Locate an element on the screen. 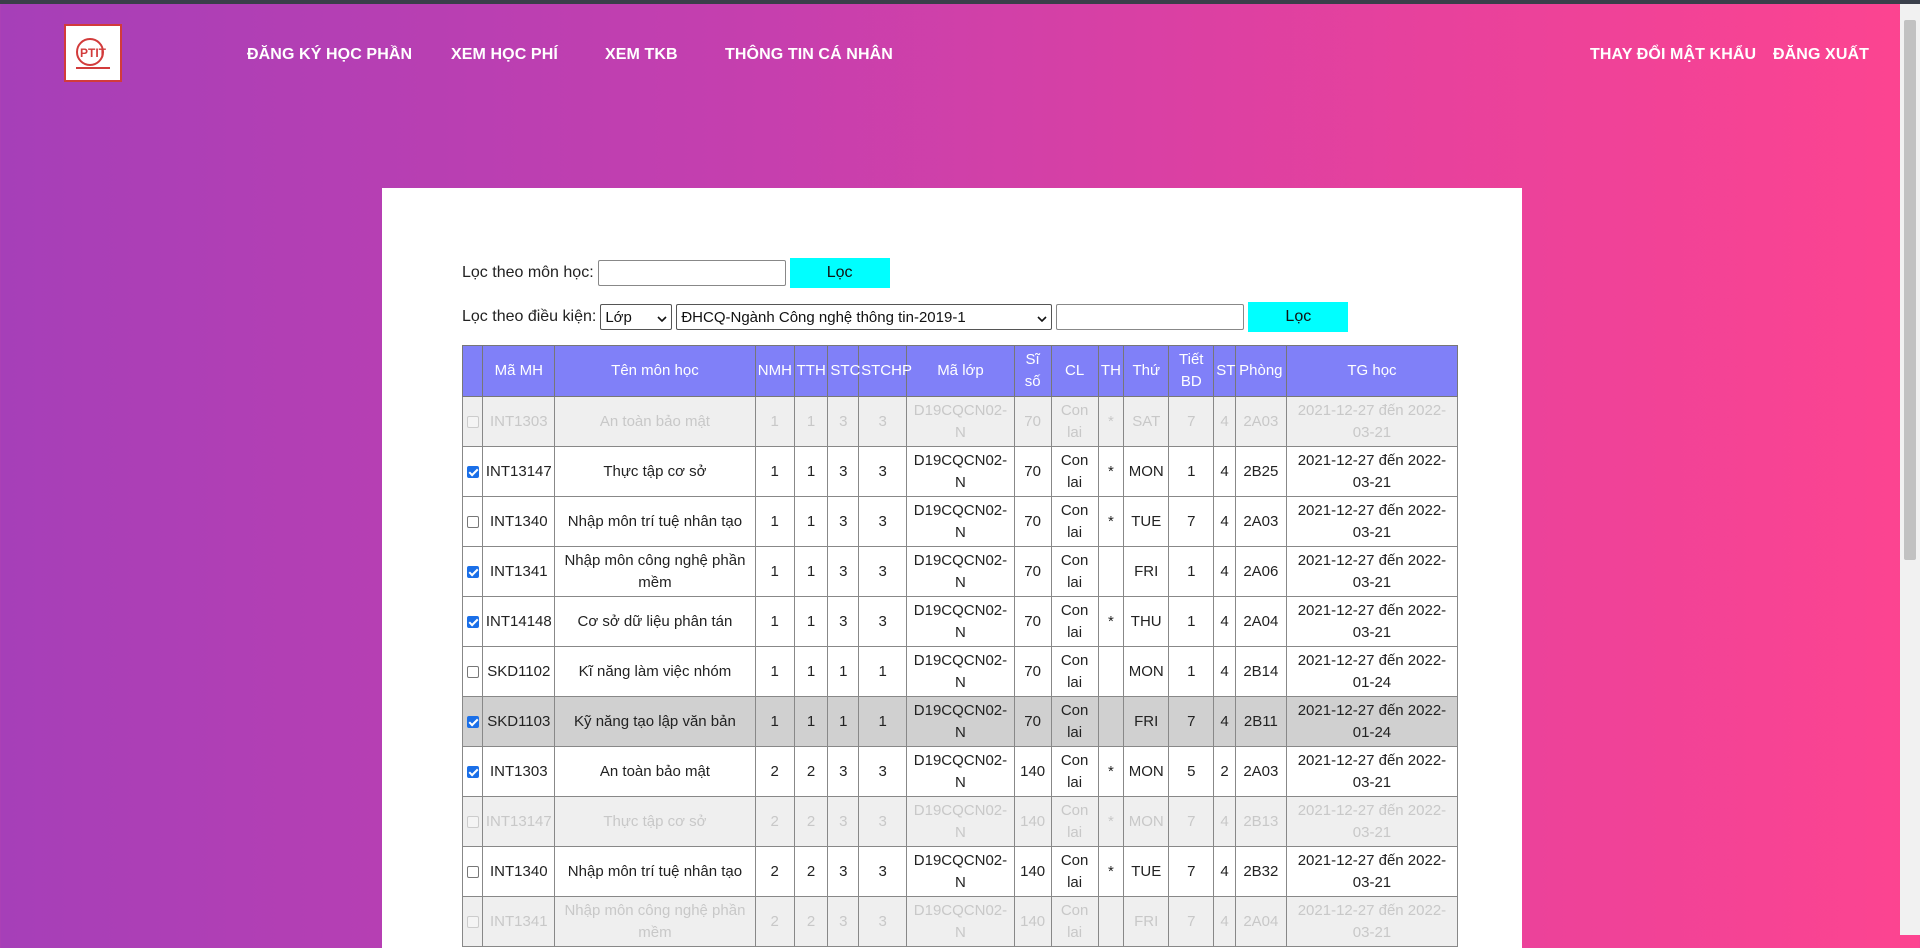 The height and width of the screenshot is (948, 1920). table-cell: 2B14 is located at coordinates (1260, 671).